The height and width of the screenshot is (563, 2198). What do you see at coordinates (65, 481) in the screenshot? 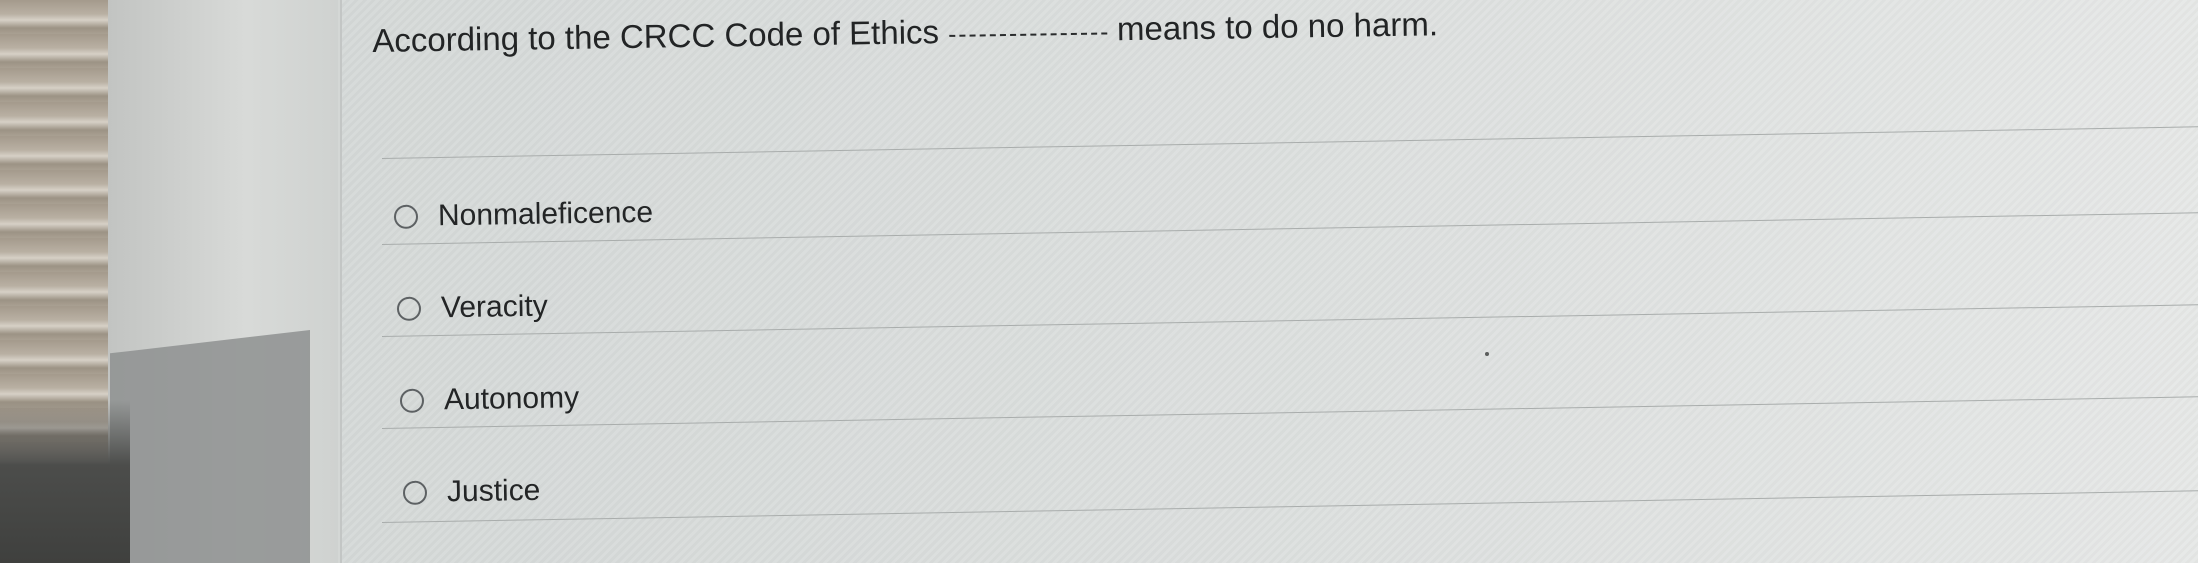
I see `lower-left-shadow` at bounding box center [65, 481].